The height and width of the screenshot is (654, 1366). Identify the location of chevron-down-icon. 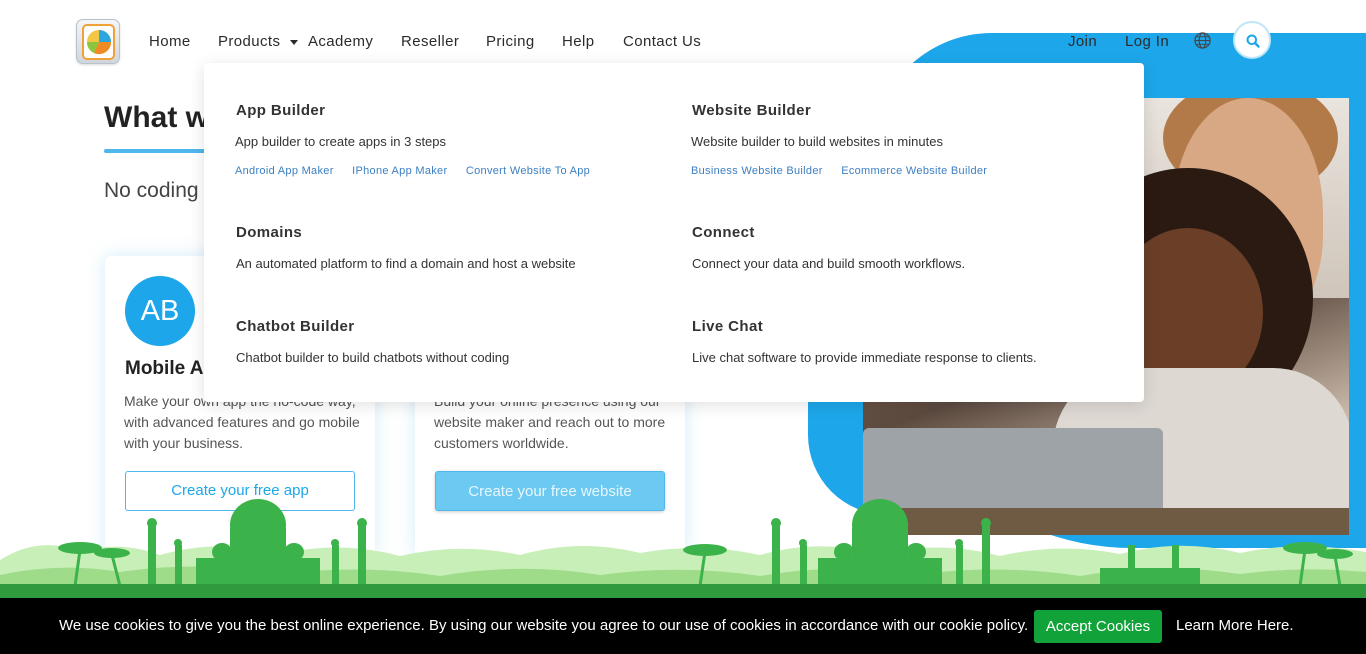
(294, 42).